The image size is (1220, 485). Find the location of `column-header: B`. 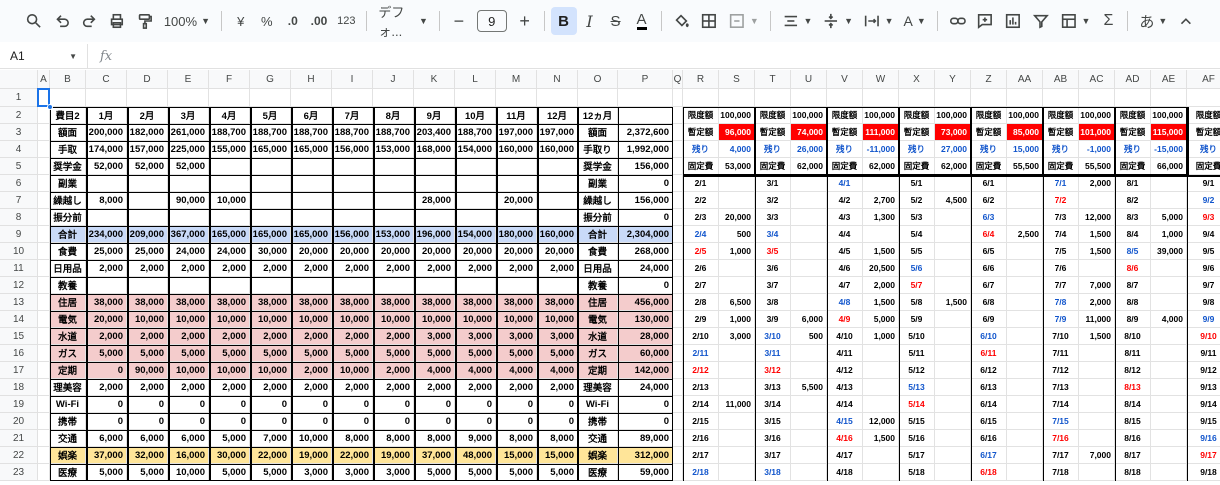

column-header: B is located at coordinates (68, 79).